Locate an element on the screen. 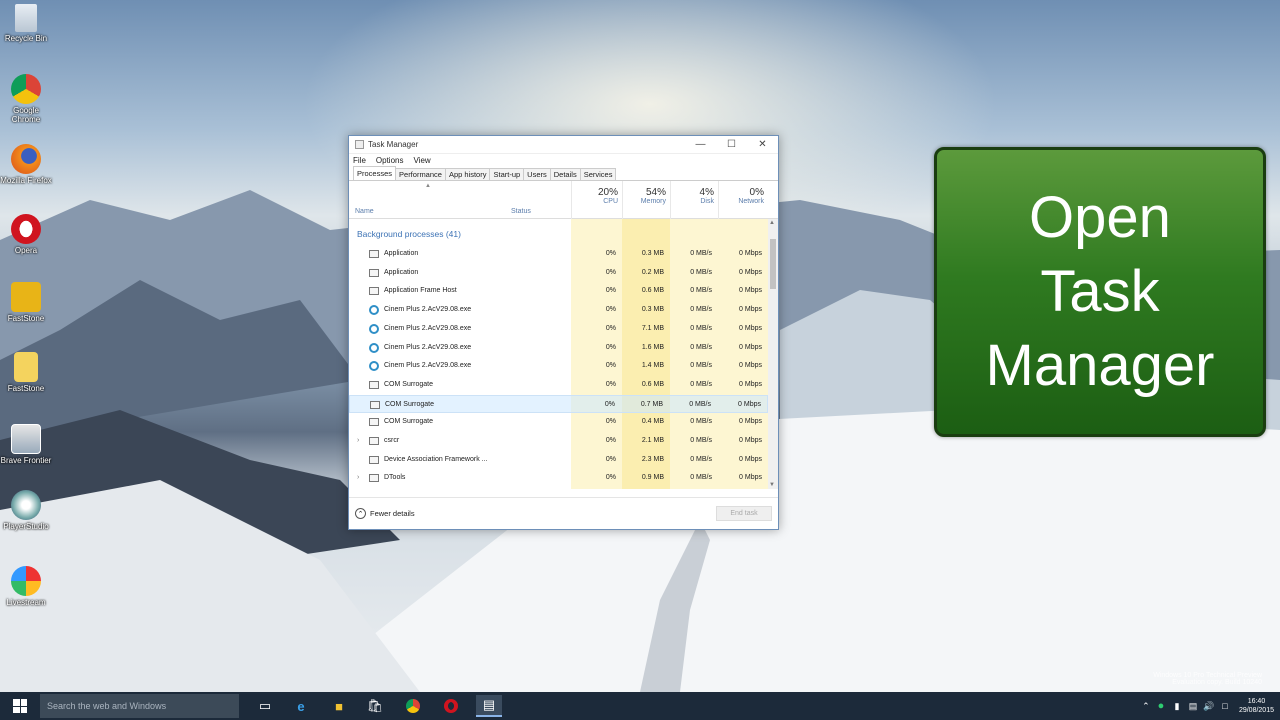  tab-app-history: App history is located at coordinates (467, 174).